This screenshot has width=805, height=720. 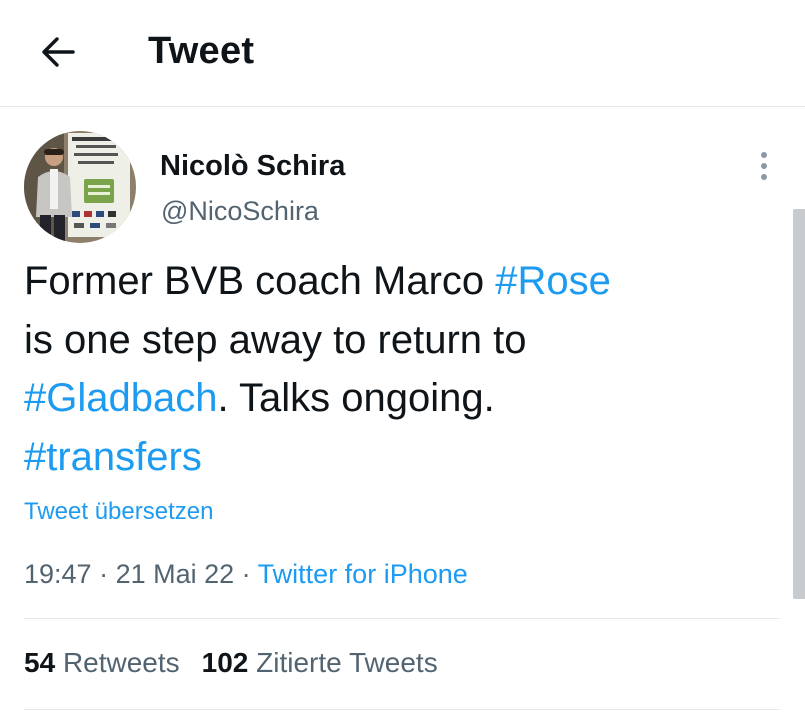 I want to click on avatar-photo, so click(x=80, y=187).